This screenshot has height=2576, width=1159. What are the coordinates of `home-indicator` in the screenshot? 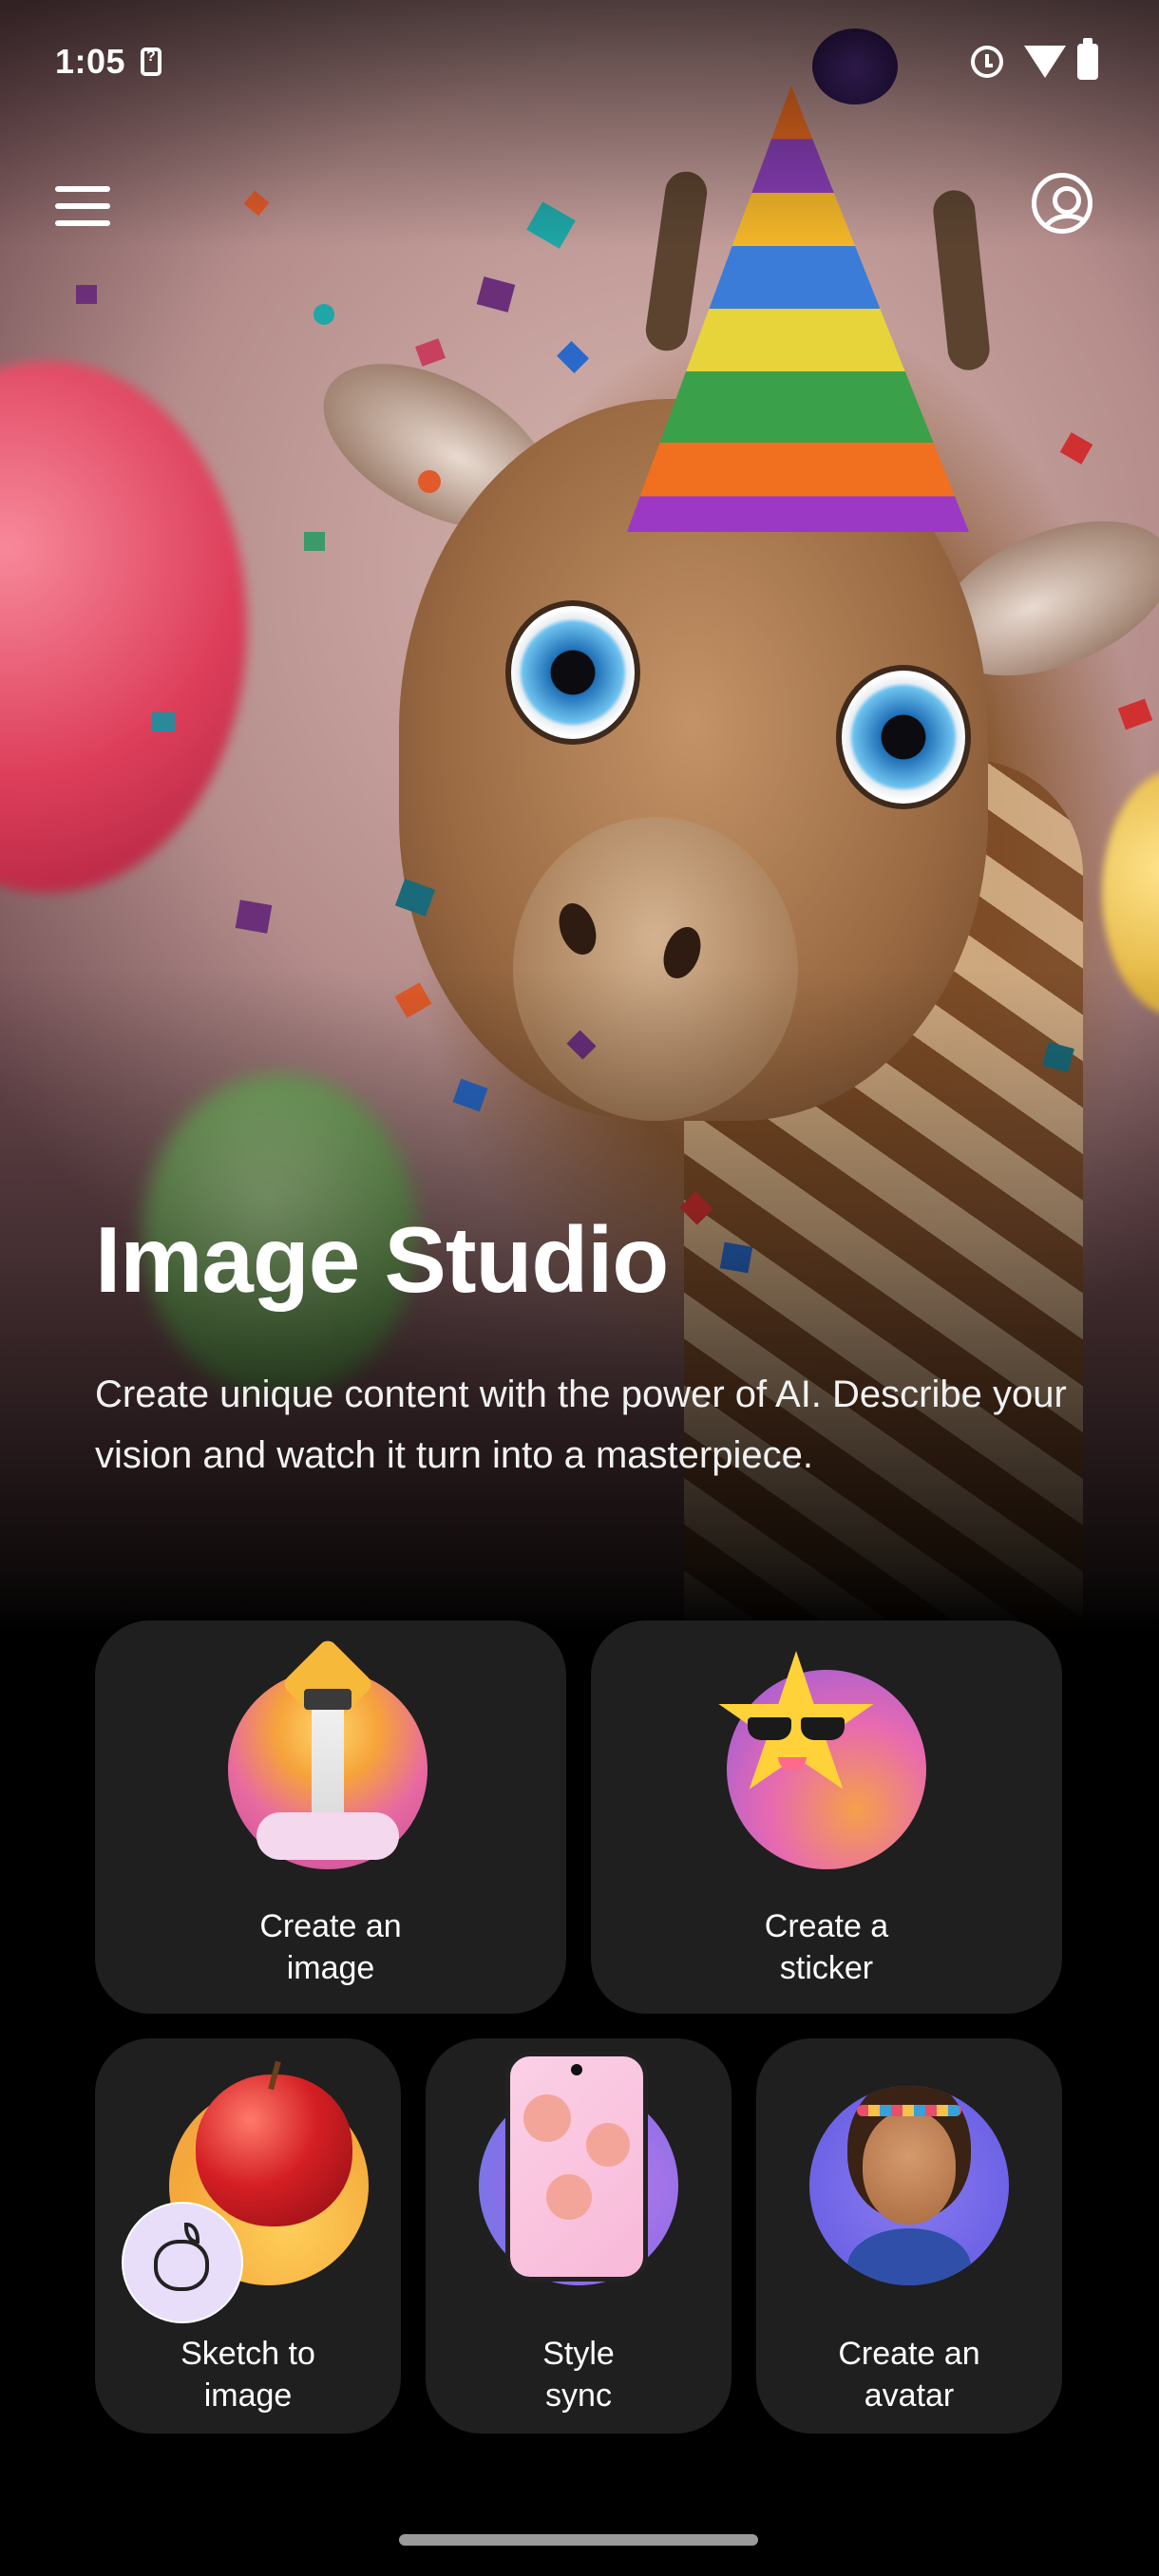 It's located at (578, 2540).